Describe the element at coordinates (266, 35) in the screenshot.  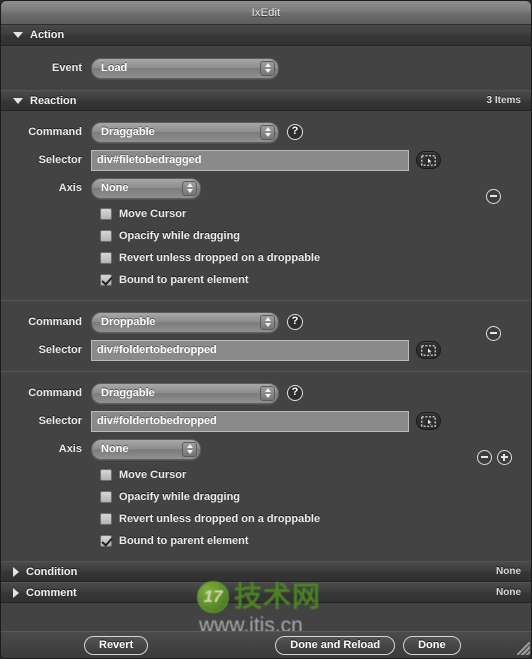
I see `section-header-action: Action` at that location.